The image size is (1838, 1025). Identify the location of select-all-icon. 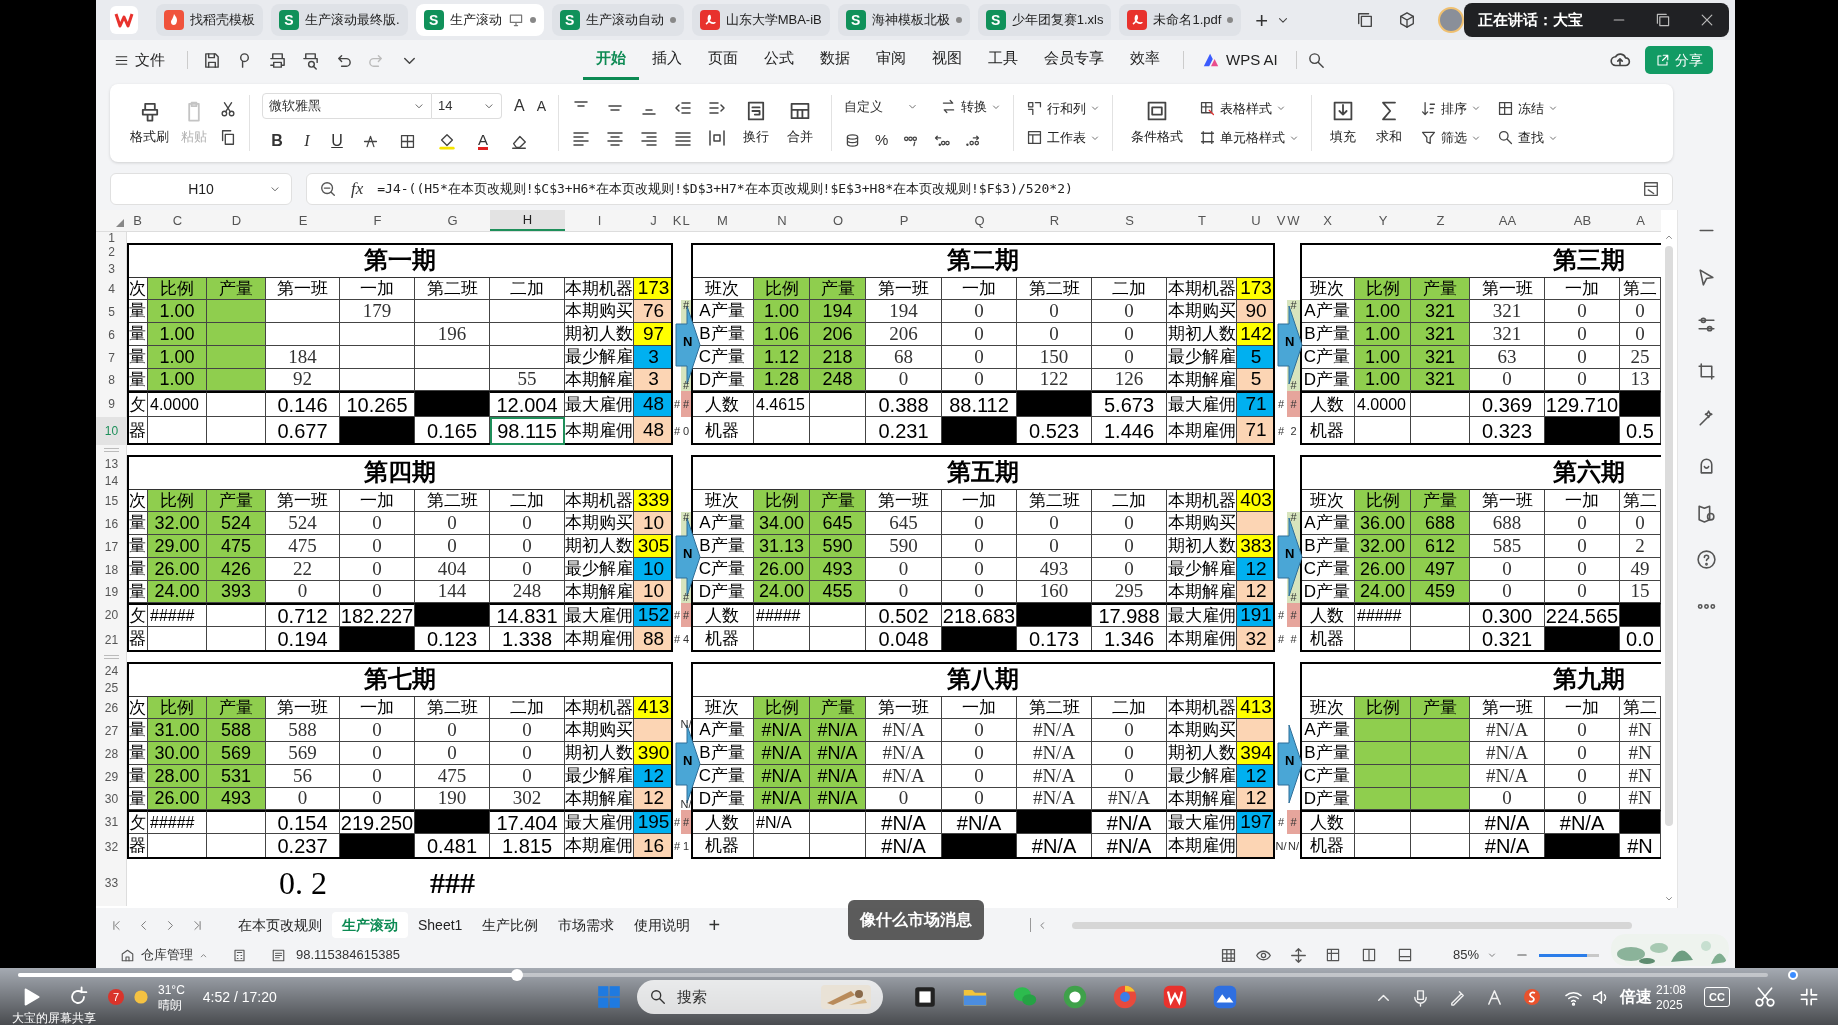
(120, 223).